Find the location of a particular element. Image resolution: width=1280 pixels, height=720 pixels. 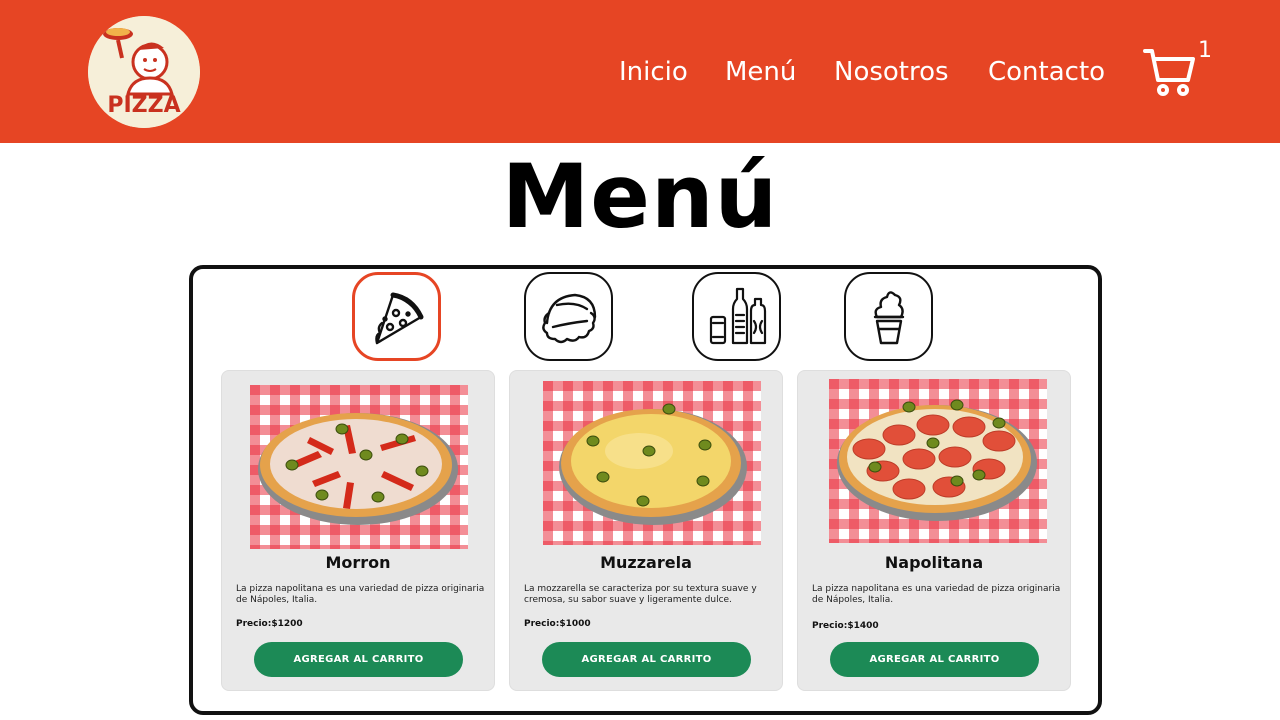

product-price: Precio:$1000 is located at coordinates (557, 624).